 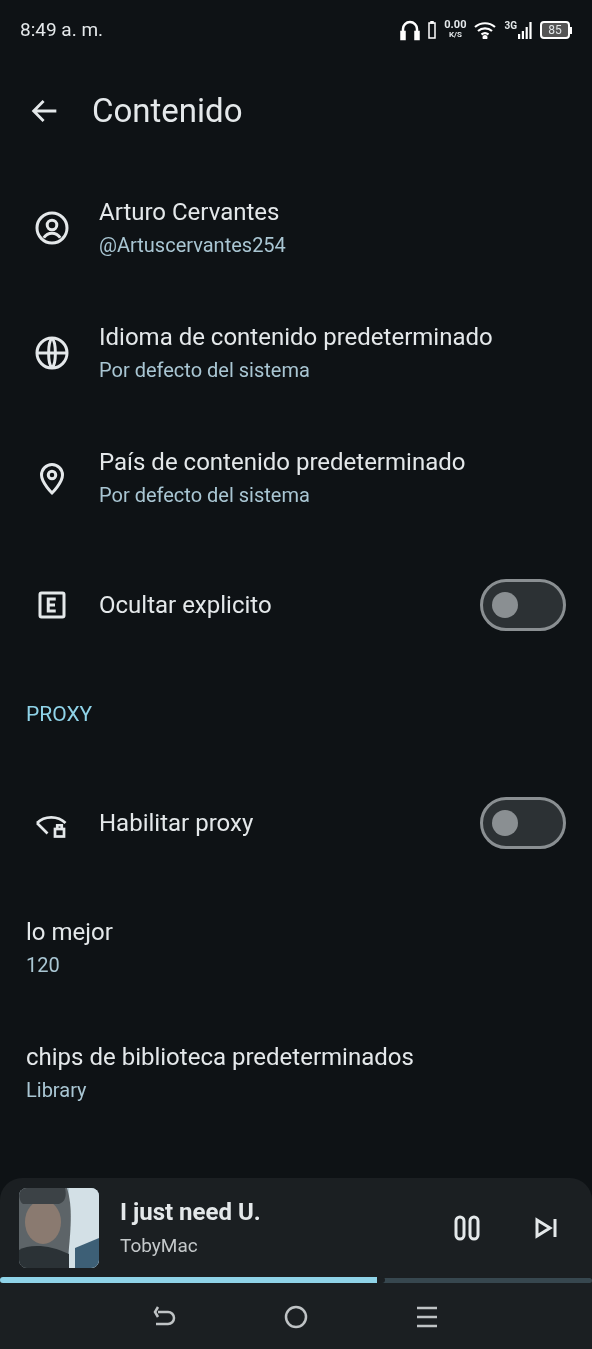 I want to click on speed-value: 0.00, so click(x=455, y=25).